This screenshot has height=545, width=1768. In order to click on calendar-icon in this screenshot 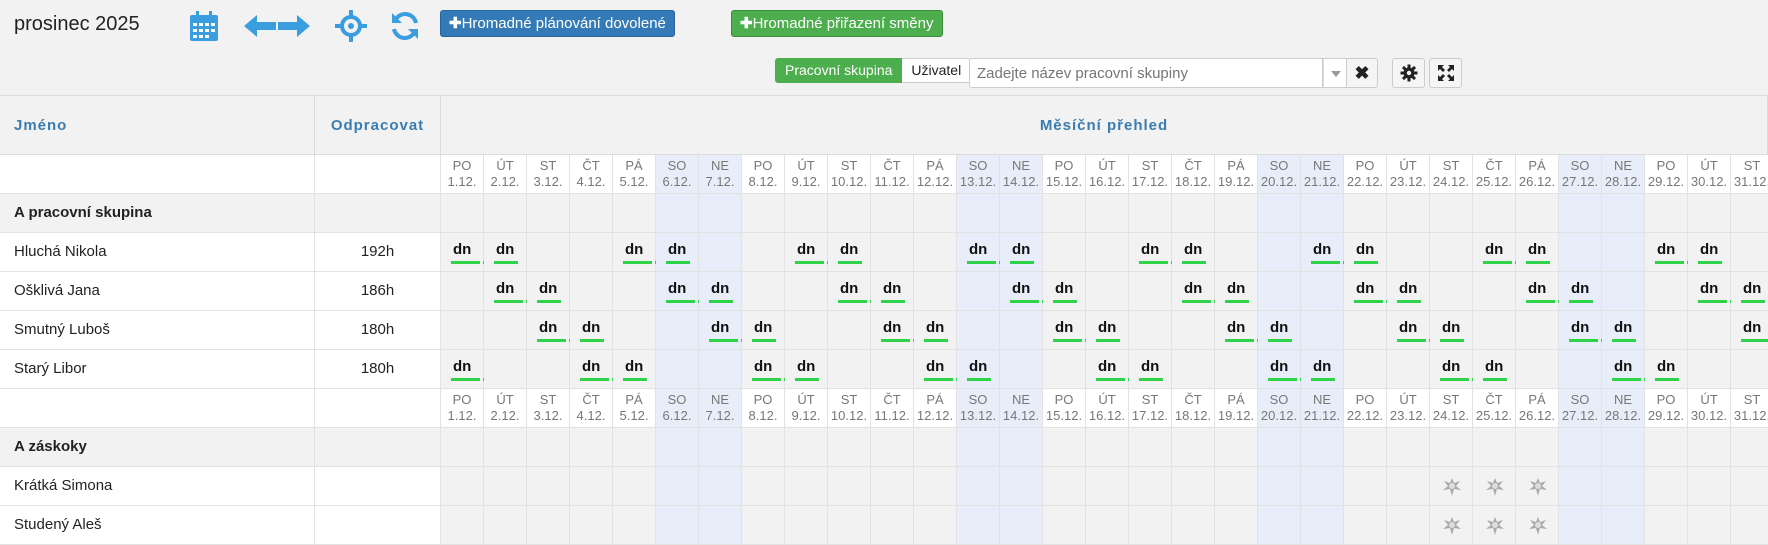, I will do `click(204, 26)`.